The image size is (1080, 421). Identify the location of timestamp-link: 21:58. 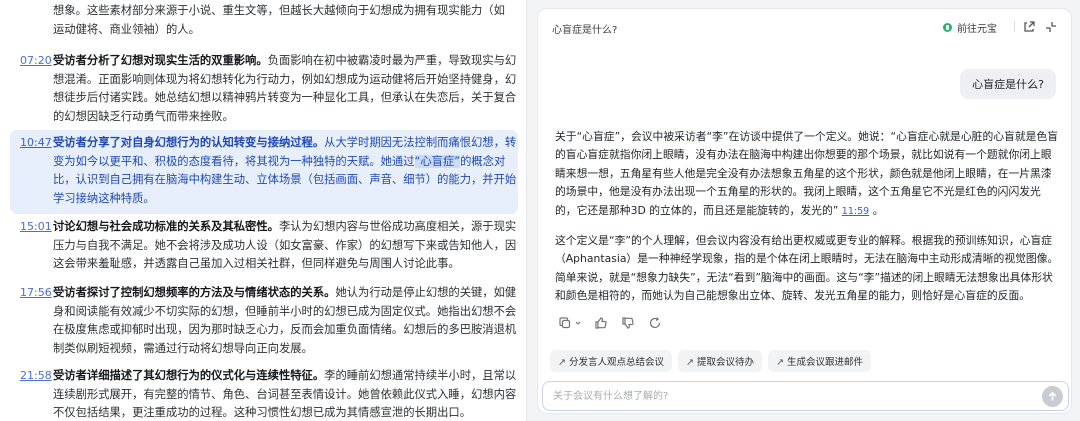
(36, 376).